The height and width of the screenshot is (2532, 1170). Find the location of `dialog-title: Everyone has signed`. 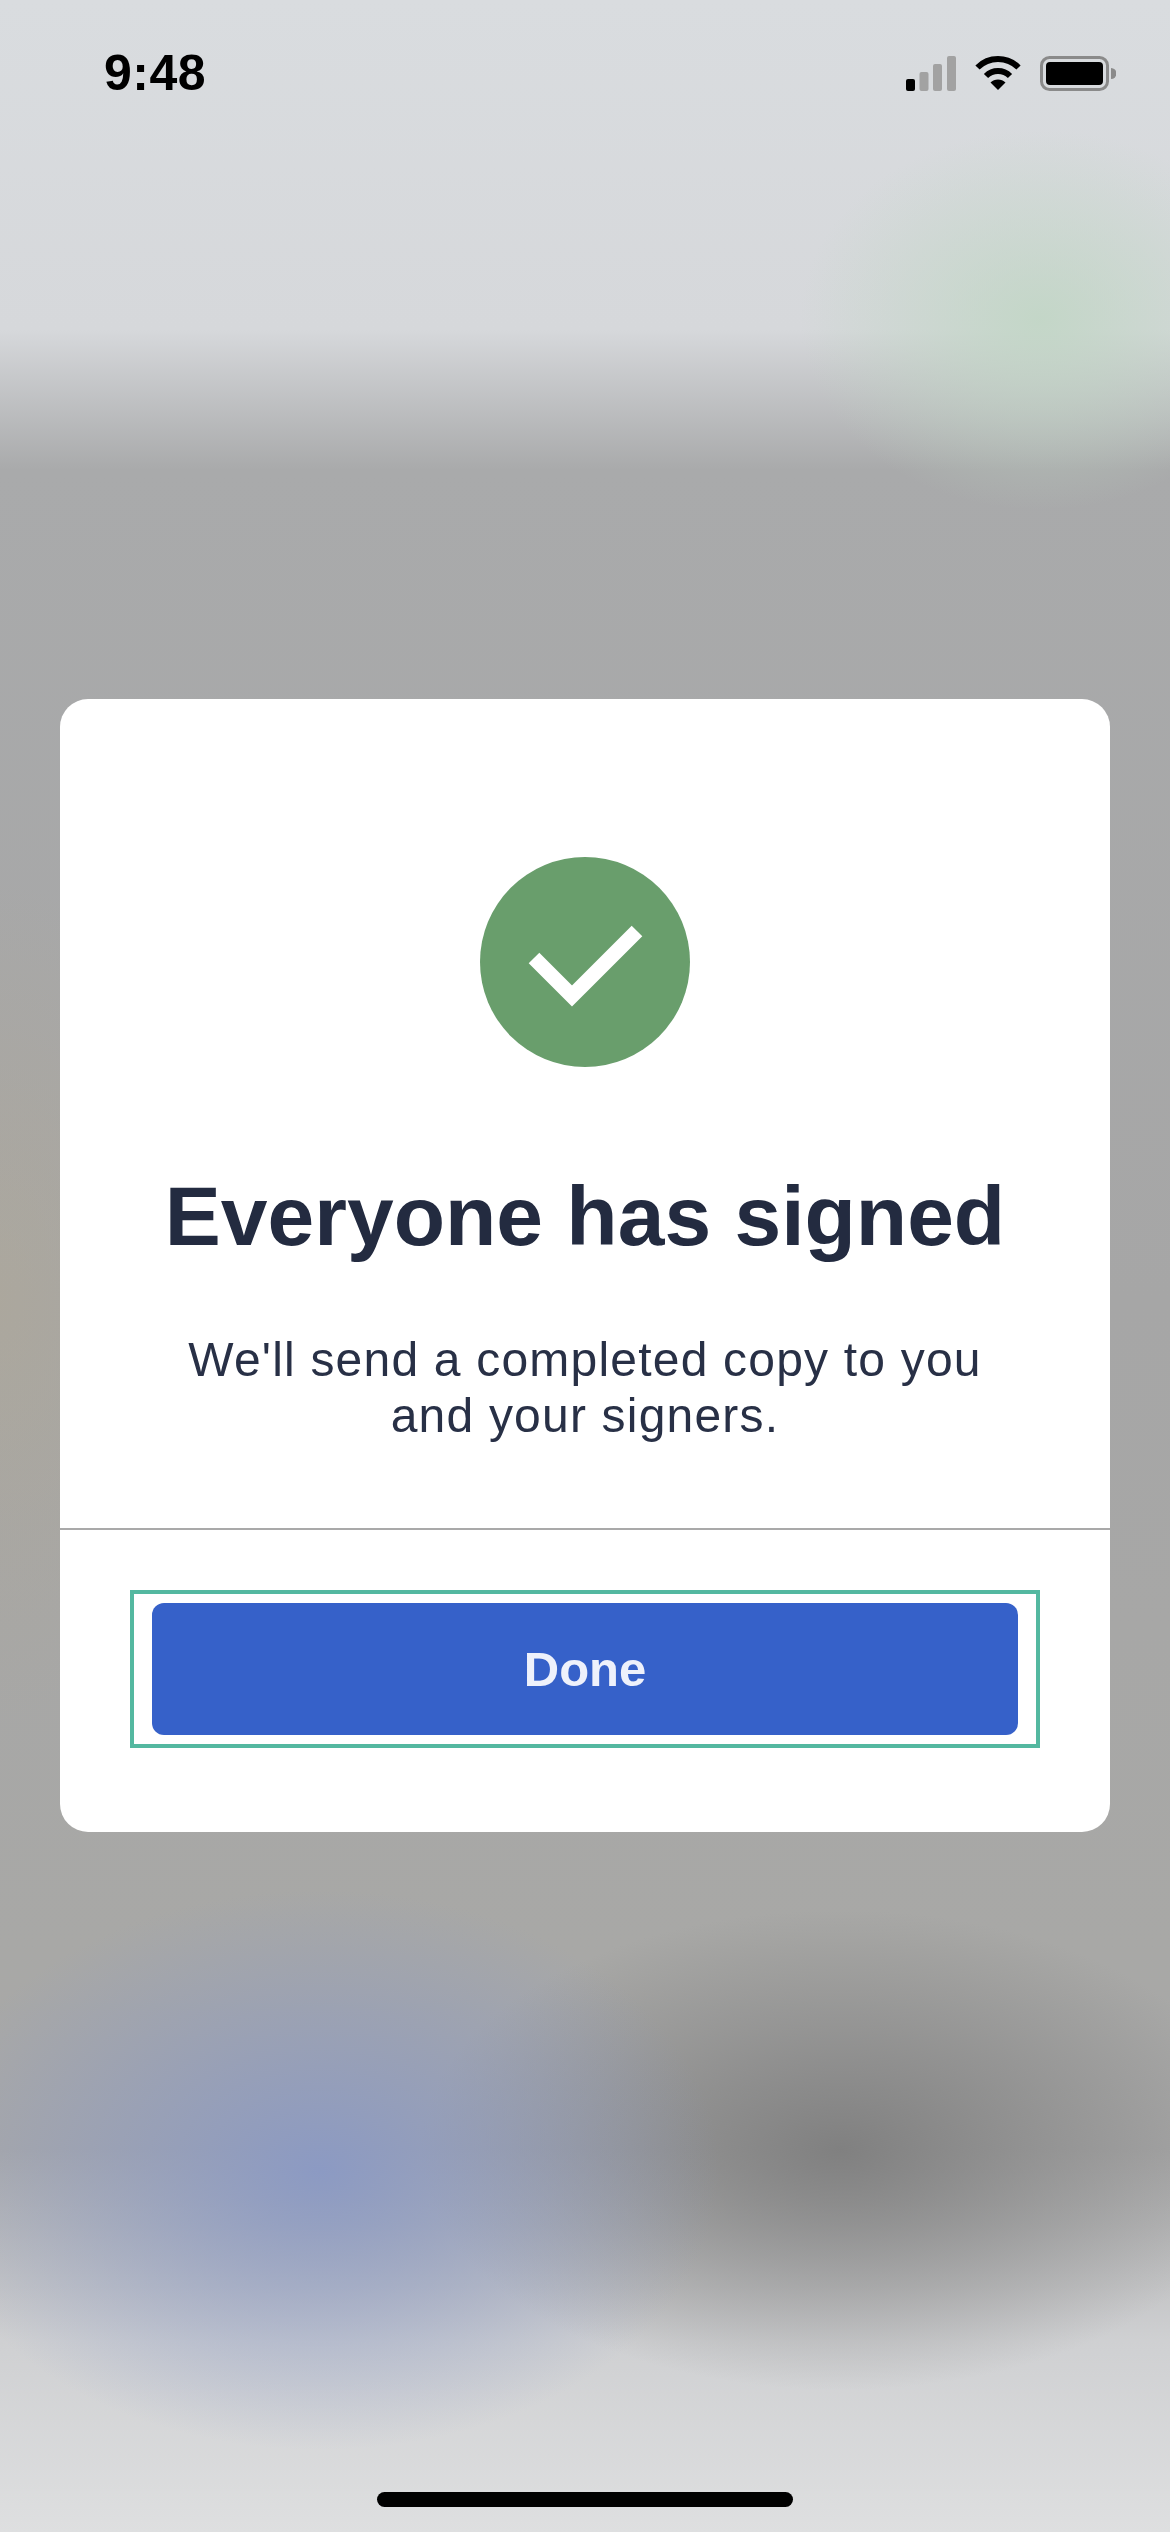

dialog-title: Everyone has signed is located at coordinates (585, 1216).